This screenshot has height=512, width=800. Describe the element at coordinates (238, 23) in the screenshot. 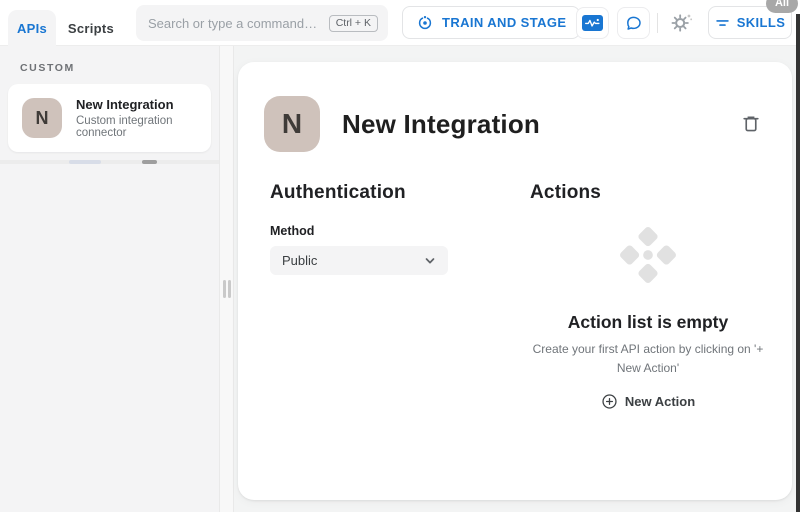

I see `search-input` at that location.